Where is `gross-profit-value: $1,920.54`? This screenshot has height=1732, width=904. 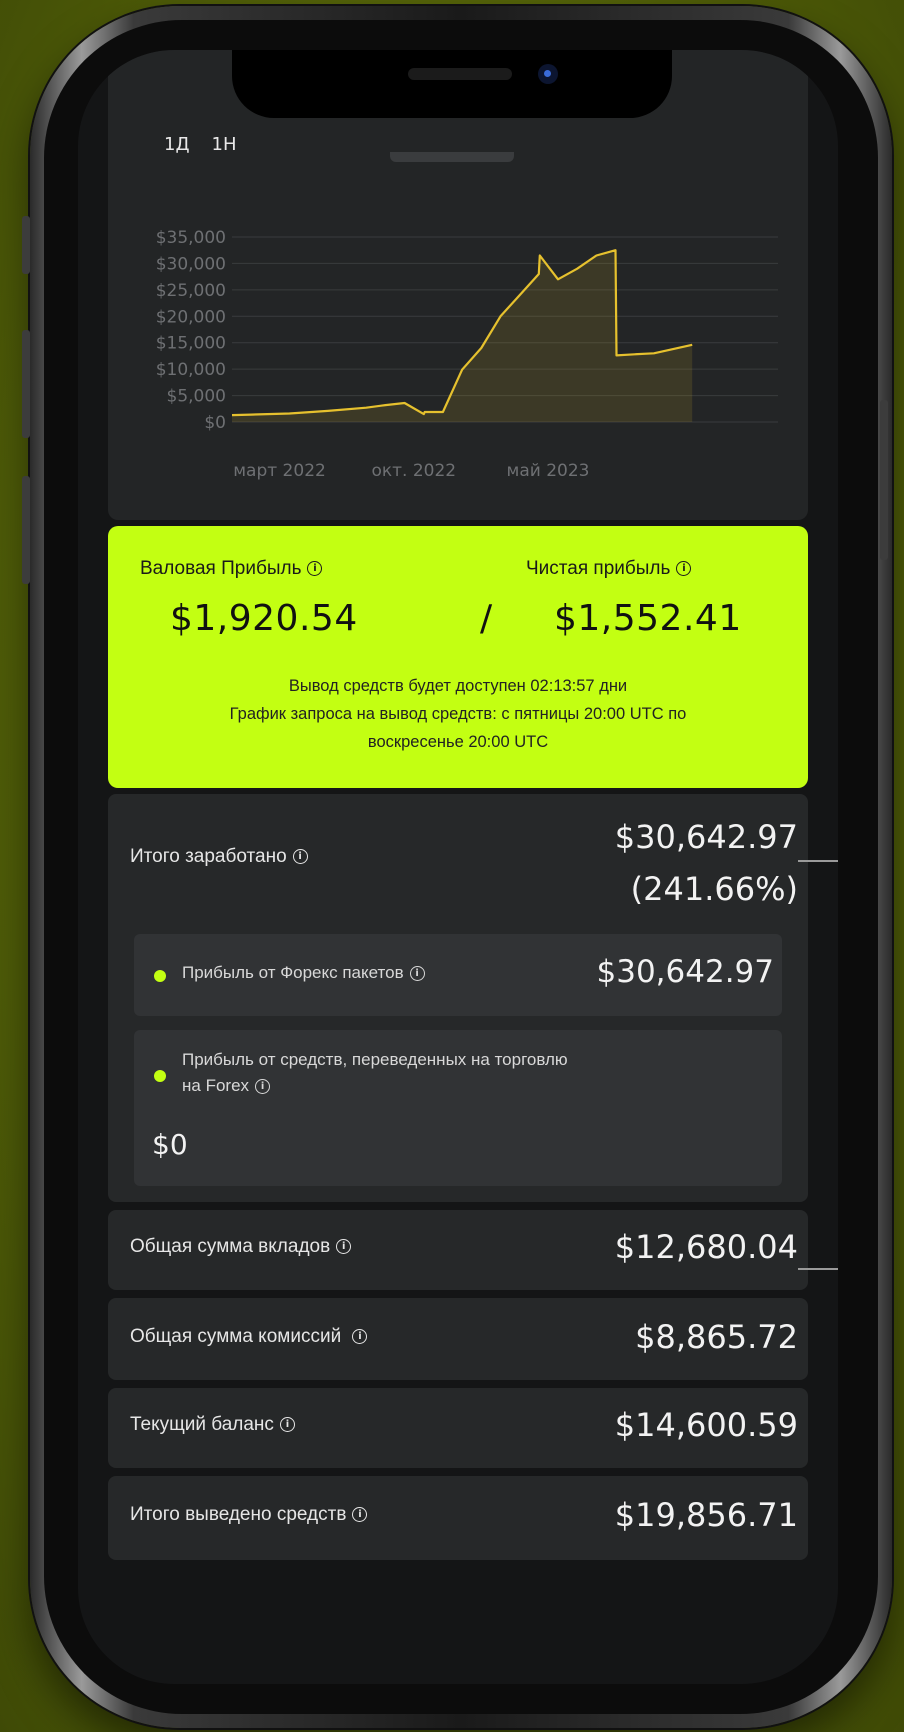 gross-profit-value: $1,920.54 is located at coordinates (264, 618).